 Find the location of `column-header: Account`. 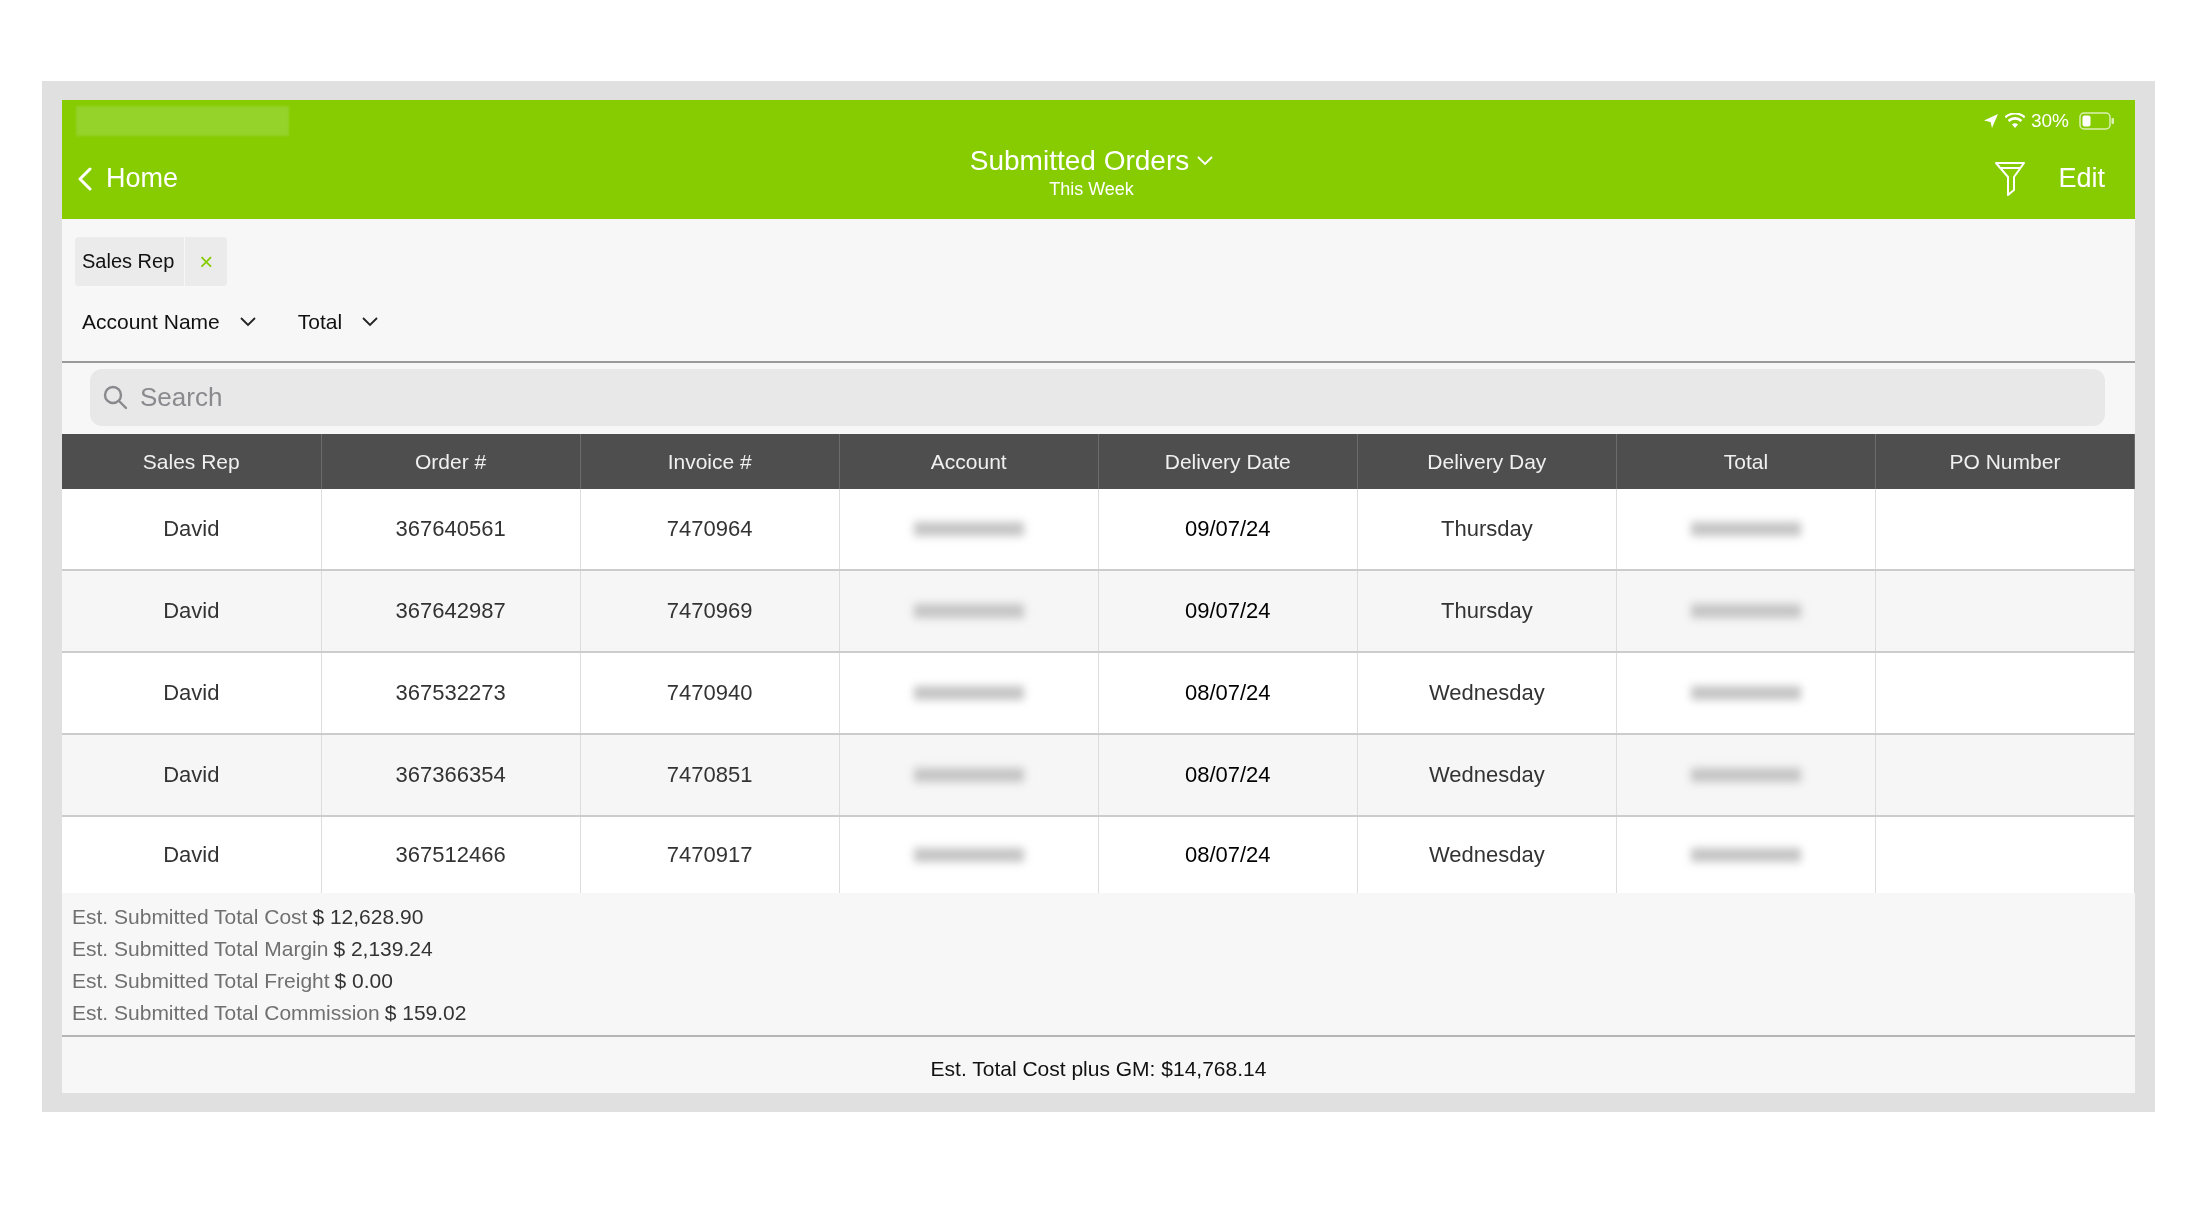

column-header: Account is located at coordinates (969, 461).